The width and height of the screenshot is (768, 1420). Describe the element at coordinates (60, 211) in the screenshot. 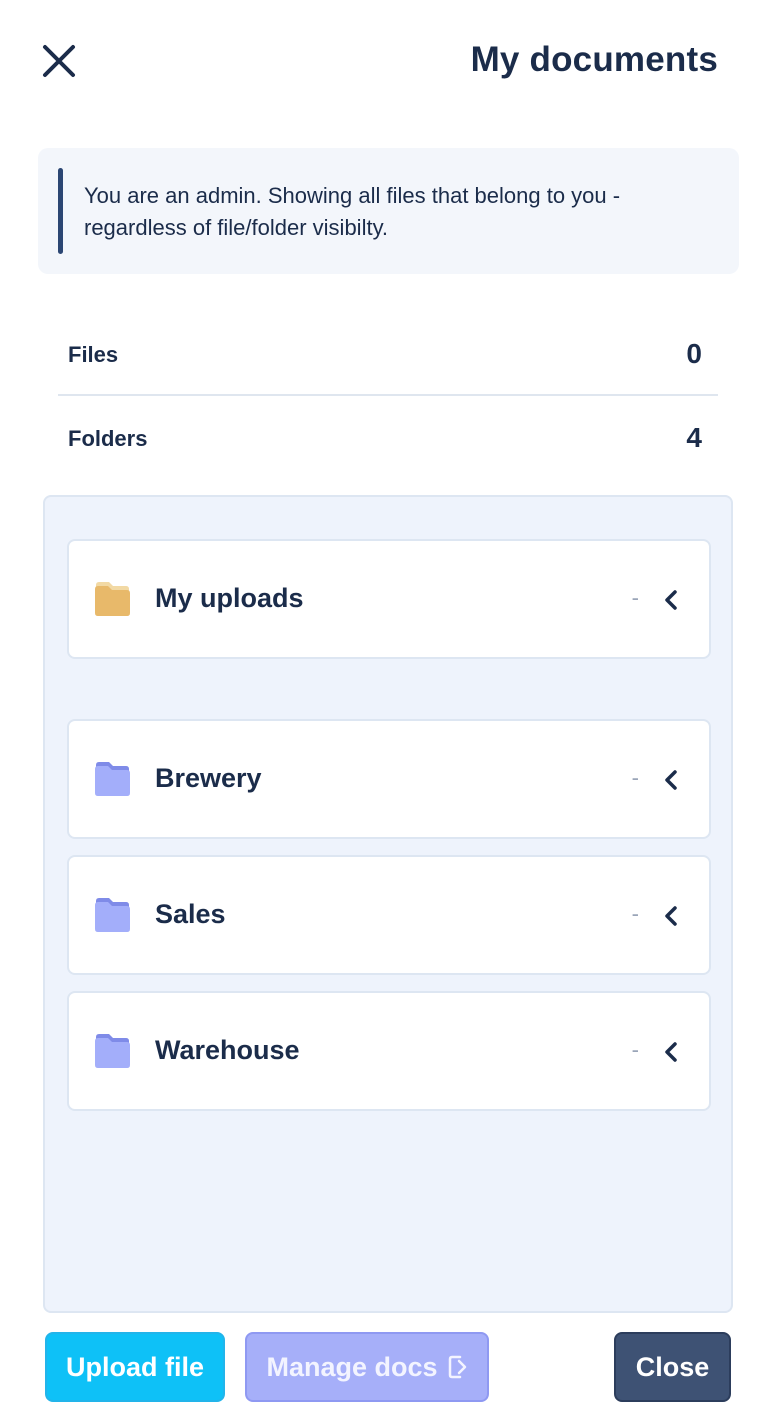

I see `notice-accent-bar` at that location.